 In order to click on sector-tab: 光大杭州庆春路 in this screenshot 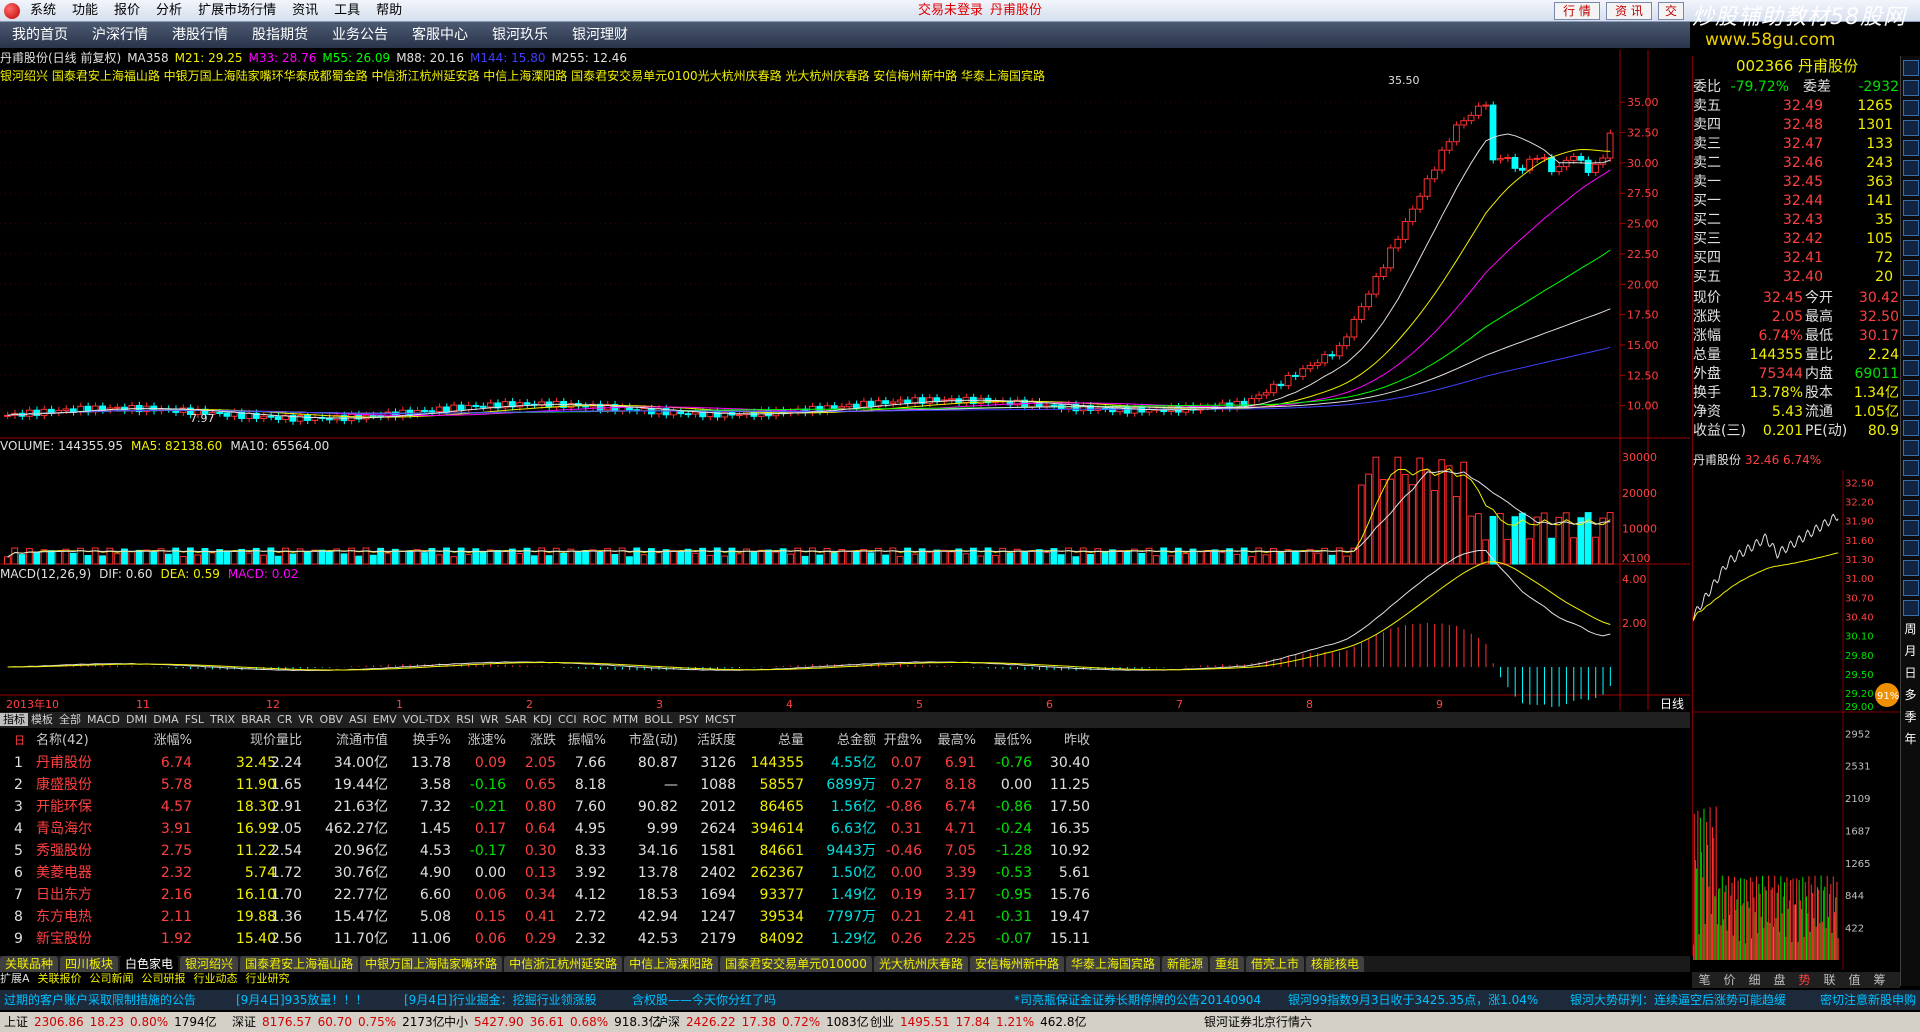, I will do `click(920, 964)`.